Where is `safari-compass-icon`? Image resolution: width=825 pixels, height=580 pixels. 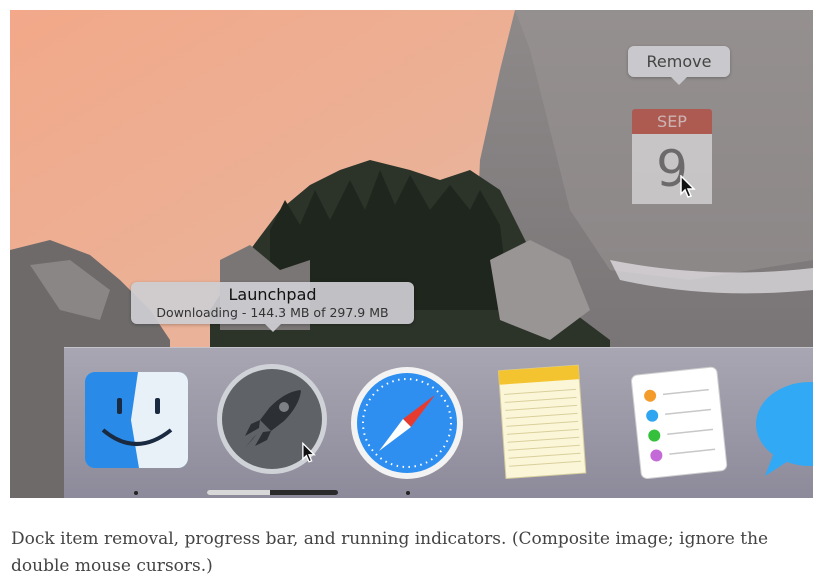
safari-compass-icon is located at coordinates (407, 423).